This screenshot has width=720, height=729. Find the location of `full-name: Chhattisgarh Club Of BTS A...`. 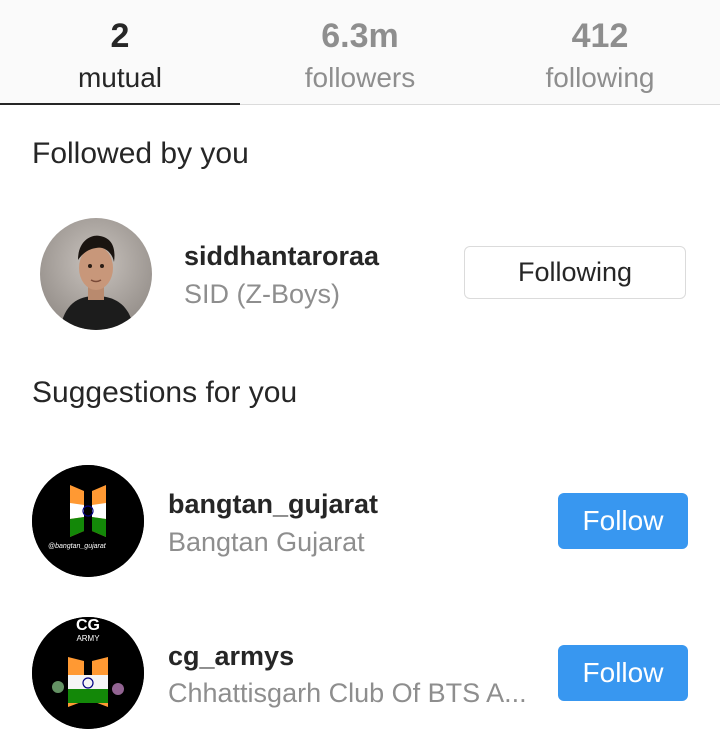

full-name: Chhattisgarh Club Of BTS A... is located at coordinates (347, 693).